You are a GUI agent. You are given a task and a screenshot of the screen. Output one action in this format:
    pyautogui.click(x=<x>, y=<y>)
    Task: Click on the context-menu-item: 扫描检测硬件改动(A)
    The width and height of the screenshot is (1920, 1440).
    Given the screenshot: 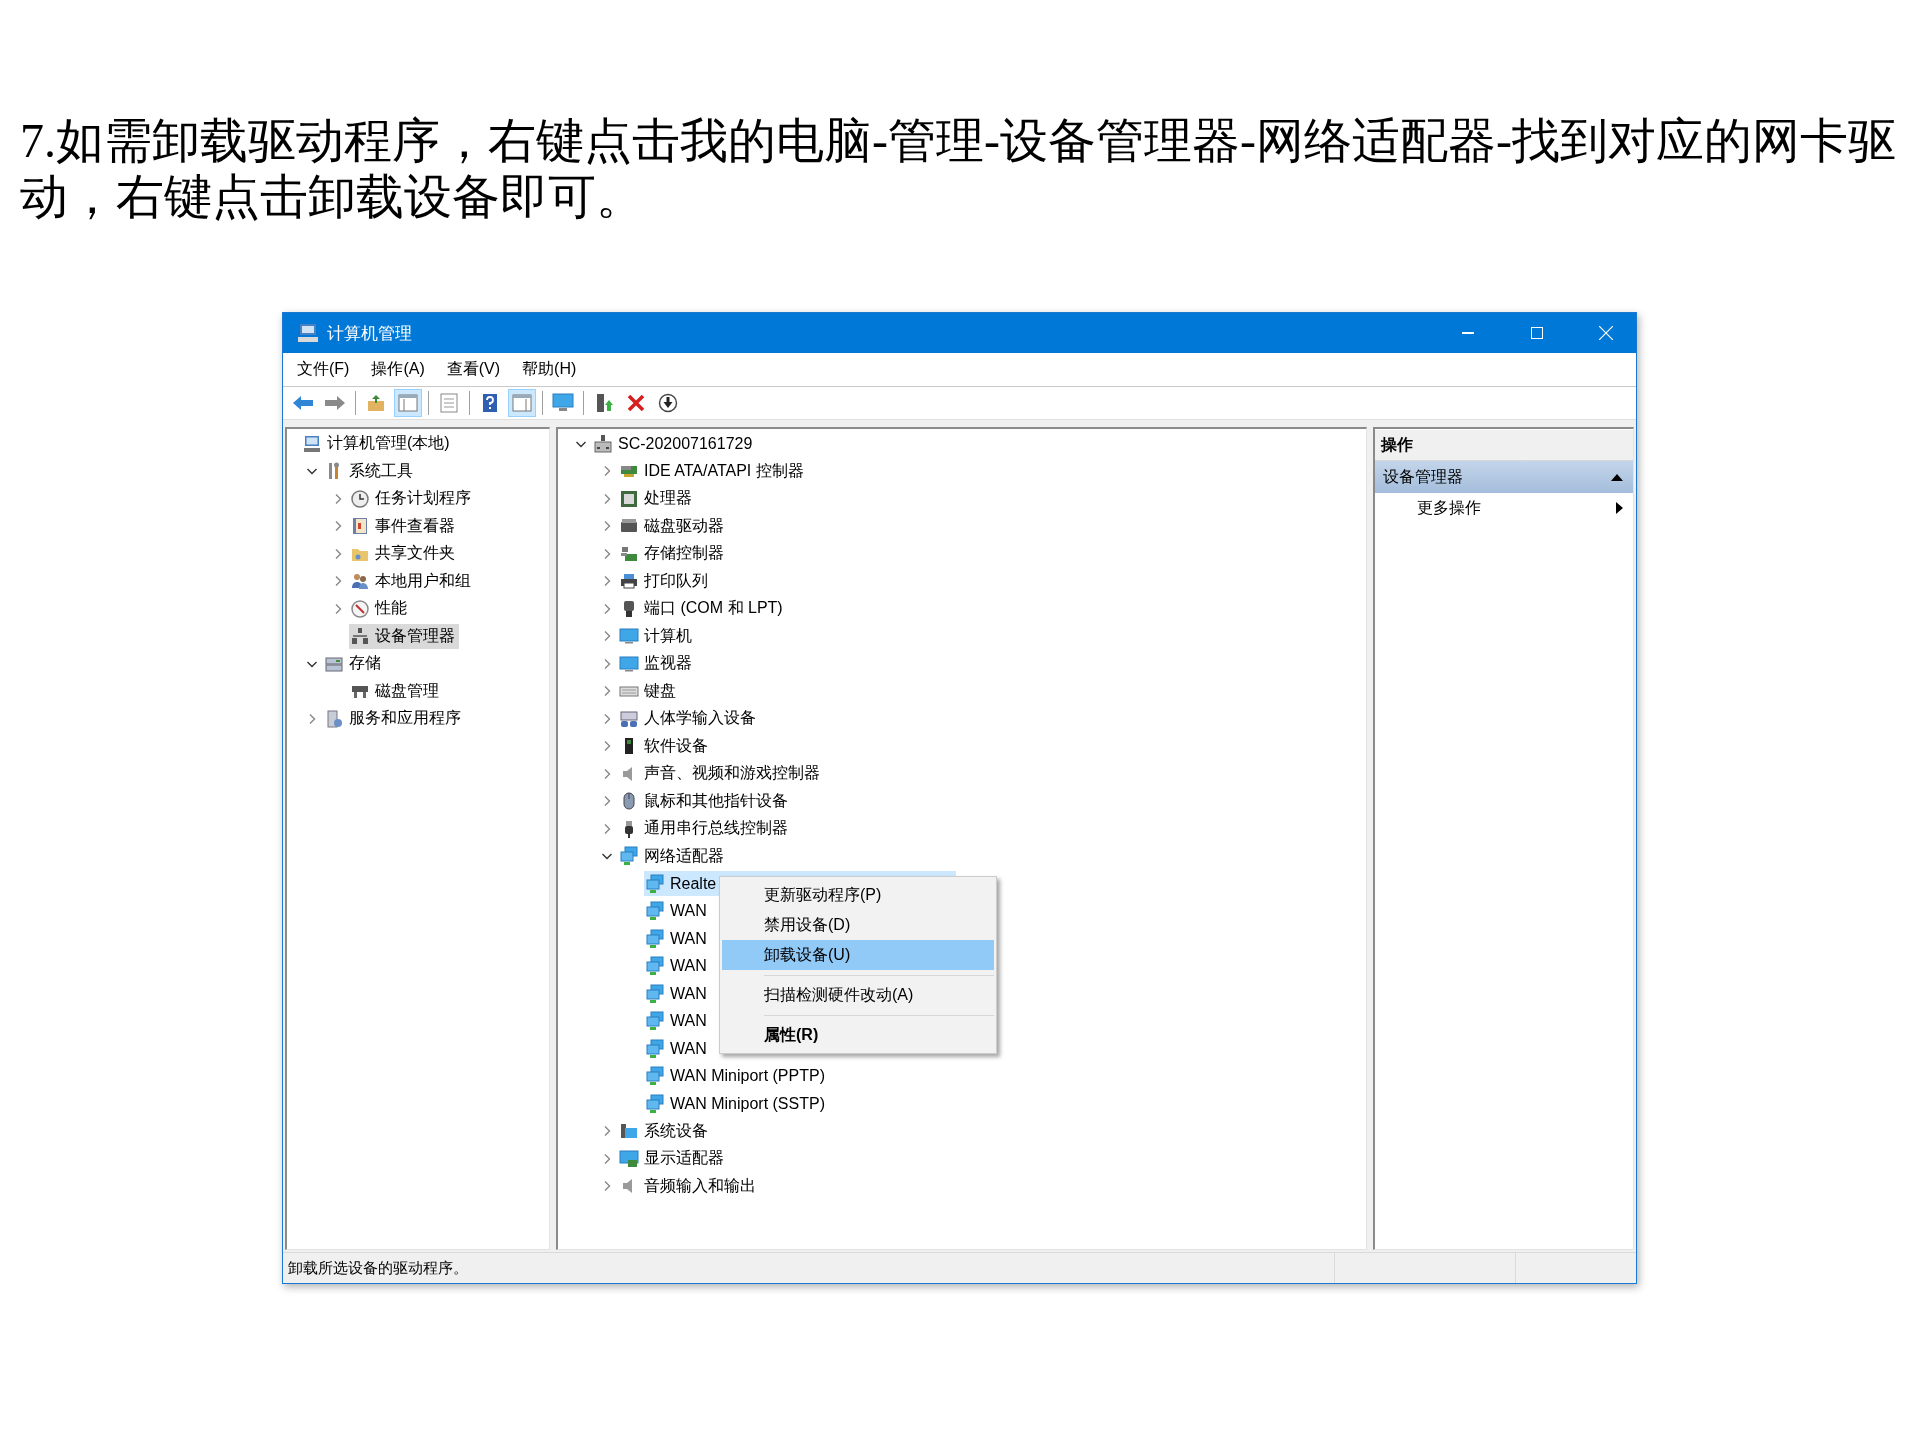 What is the action you would take?
    pyautogui.click(x=858, y=995)
    